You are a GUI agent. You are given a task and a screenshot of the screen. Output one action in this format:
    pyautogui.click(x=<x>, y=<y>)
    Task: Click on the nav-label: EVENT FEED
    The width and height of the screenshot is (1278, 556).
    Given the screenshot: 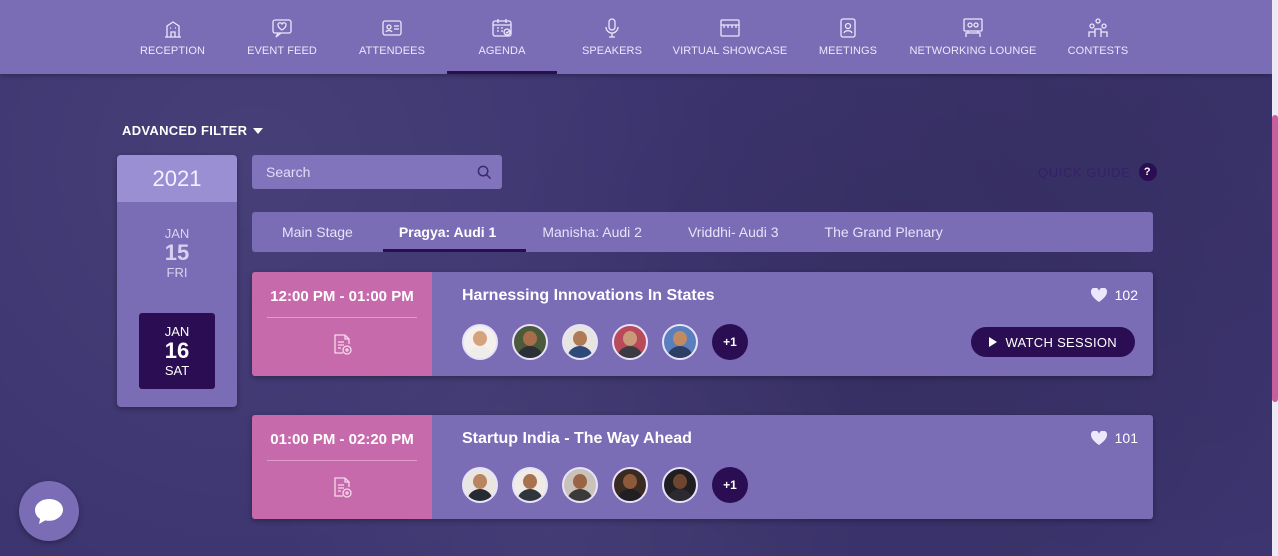 What is the action you would take?
    pyautogui.click(x=282, y=51)
    